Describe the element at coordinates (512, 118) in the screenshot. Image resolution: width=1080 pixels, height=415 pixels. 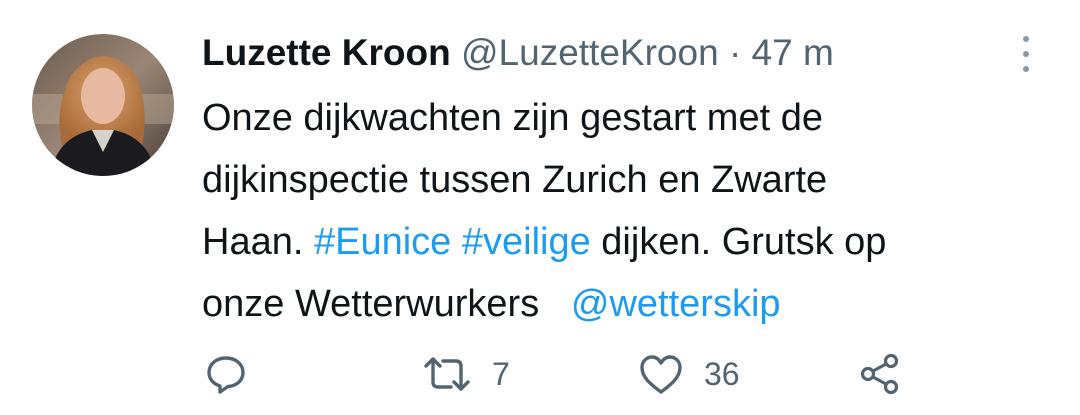
I see `tweet-text-line: Onze dijkwachten zijn gestart met de` at that location.